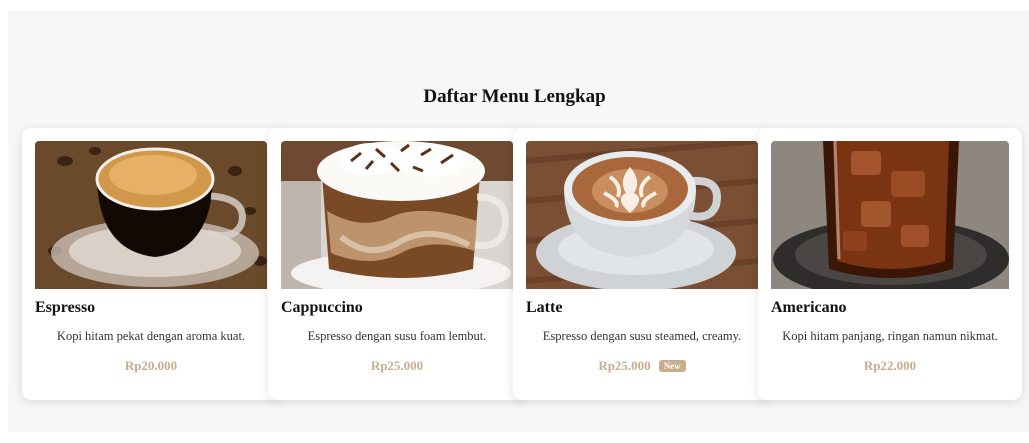 Image resolution: width=1029 pixels, height=443 pixels. I want to click on menu-item-name: Espresso, so click(65, 307).